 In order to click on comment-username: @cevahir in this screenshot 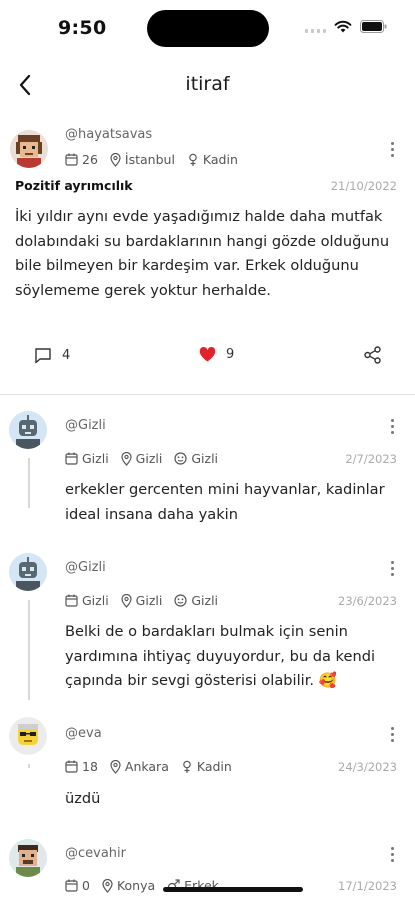, I will do `click(95, 853)`.